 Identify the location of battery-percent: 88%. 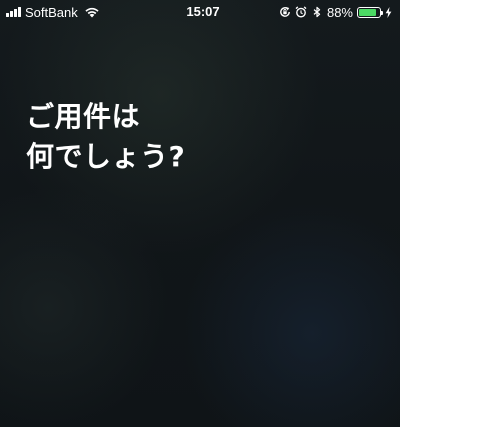
(339, 12).